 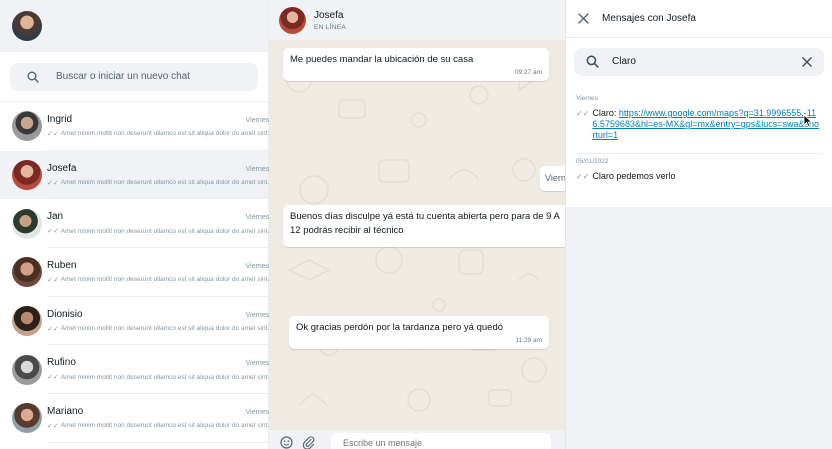 What do you see at coordinates (27, 26) in the screenshot?
I see `user-avatar` at bounding box center [27, 26].